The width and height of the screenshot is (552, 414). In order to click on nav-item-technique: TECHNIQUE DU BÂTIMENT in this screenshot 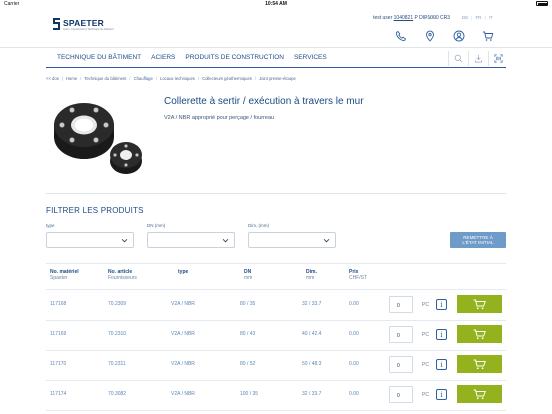, I will do `click(99, 59)`.